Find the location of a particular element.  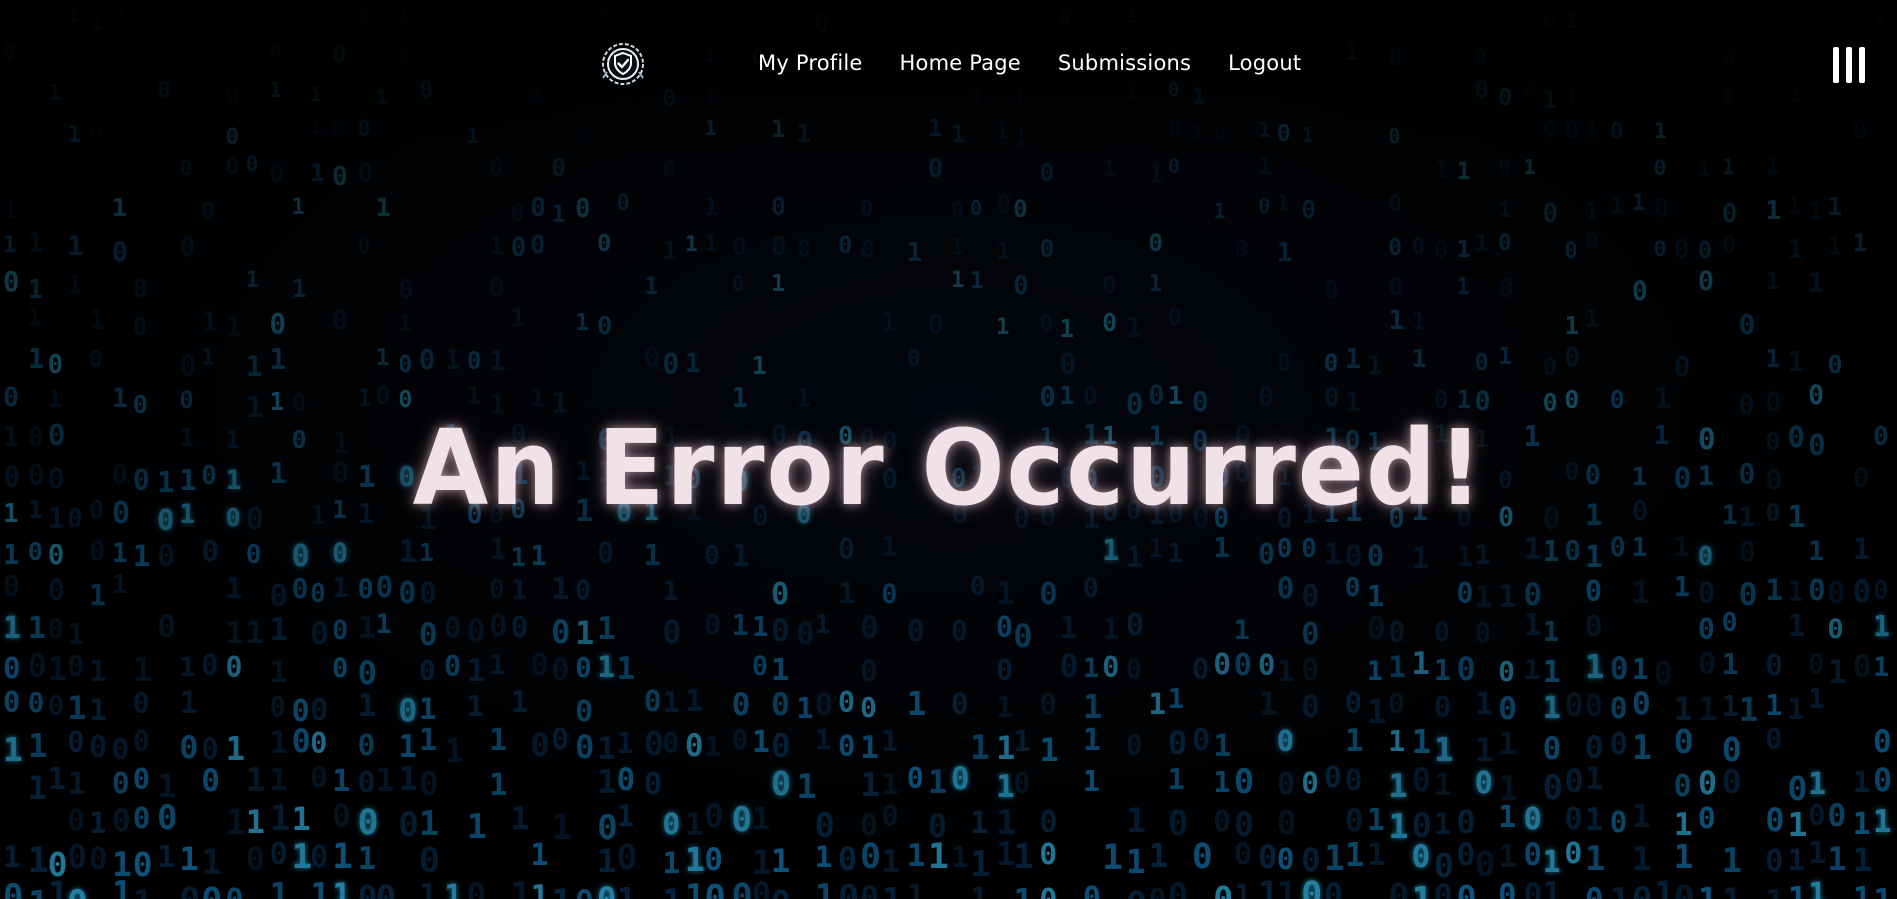

nav-link-my-profile: My Profile is located at coordinates (810, 63).